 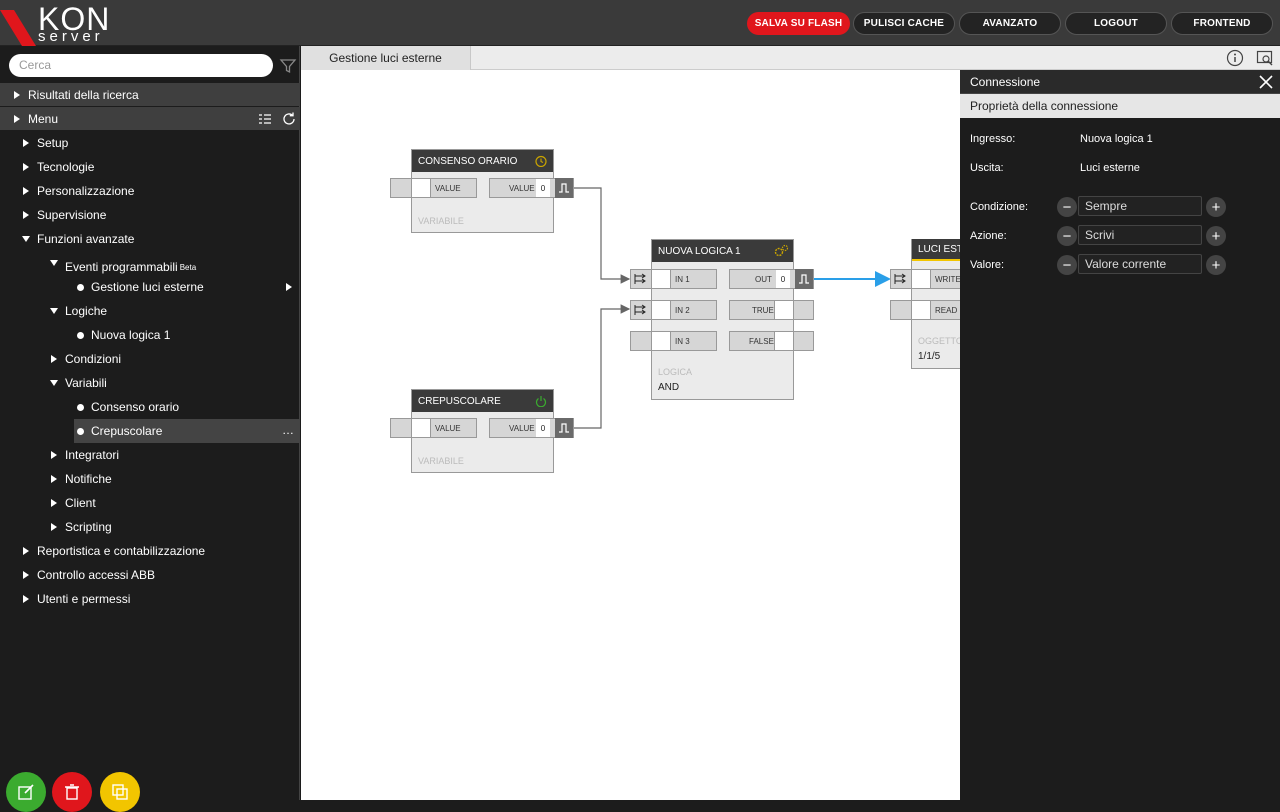 I want to click on sidebar-item-label: Tecnologie, so click(x=66, y=167).